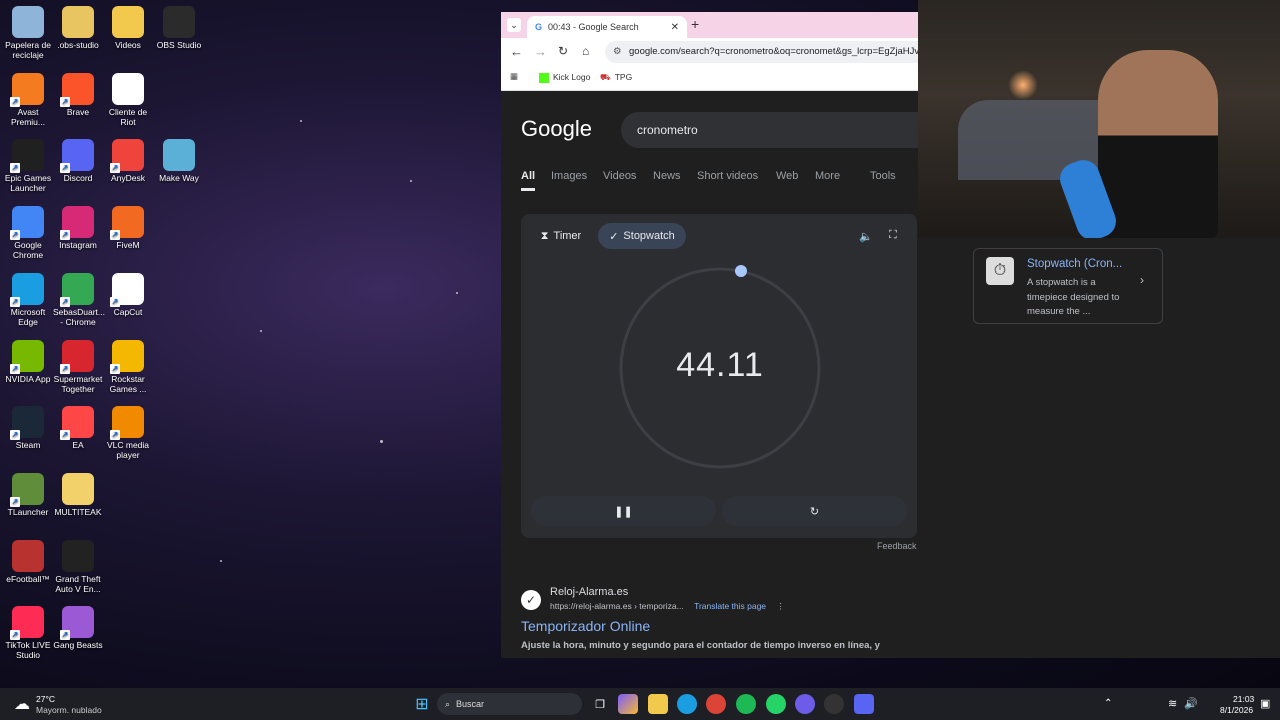 The width and height of the screenshot is (1280, 720). Describe the element at coordinates (864, 704) in the screenshot. I see `discord-icon` at that location.